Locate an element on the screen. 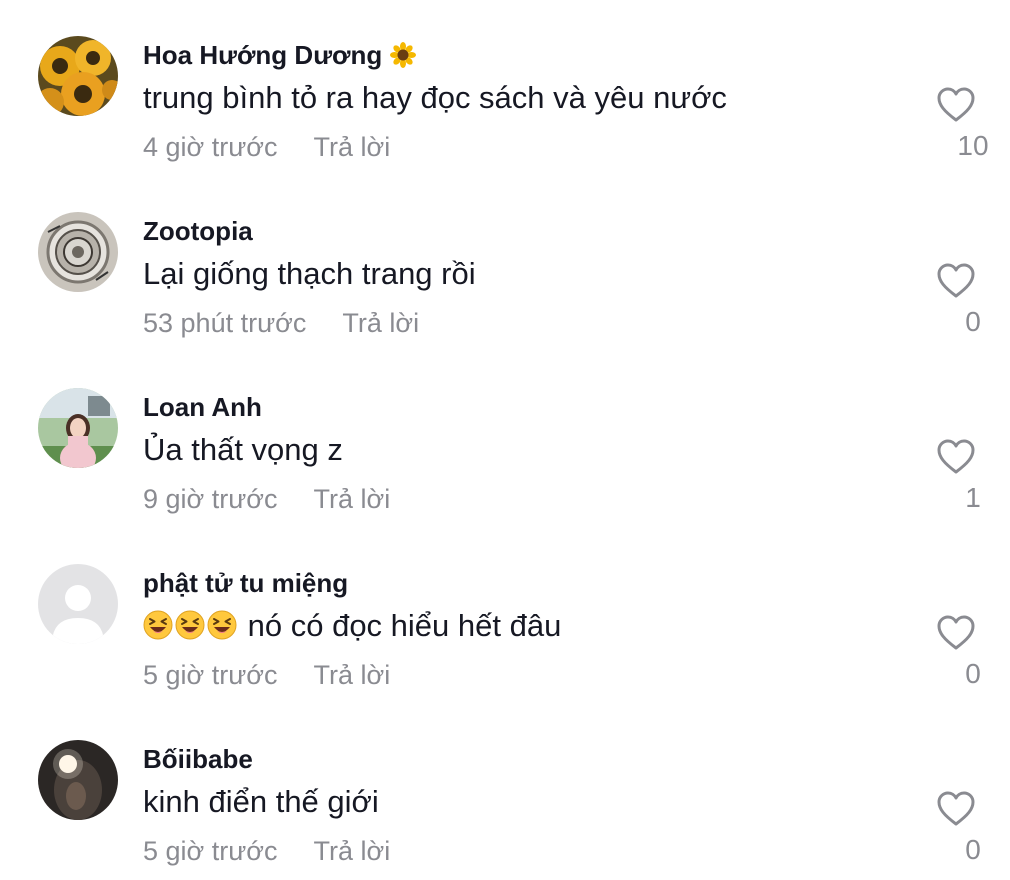 Image resolution: width=1010 pixels, height=880 pixels. comment-username: Hoa Hướng Dương is located at coordinates (280, 57).